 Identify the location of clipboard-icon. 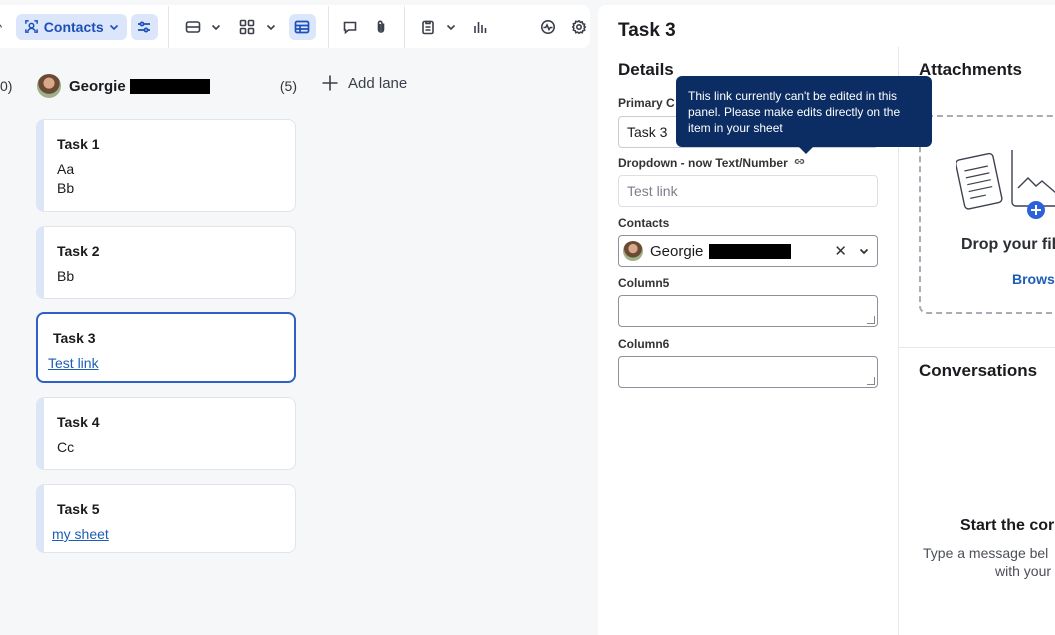
(428, 27).